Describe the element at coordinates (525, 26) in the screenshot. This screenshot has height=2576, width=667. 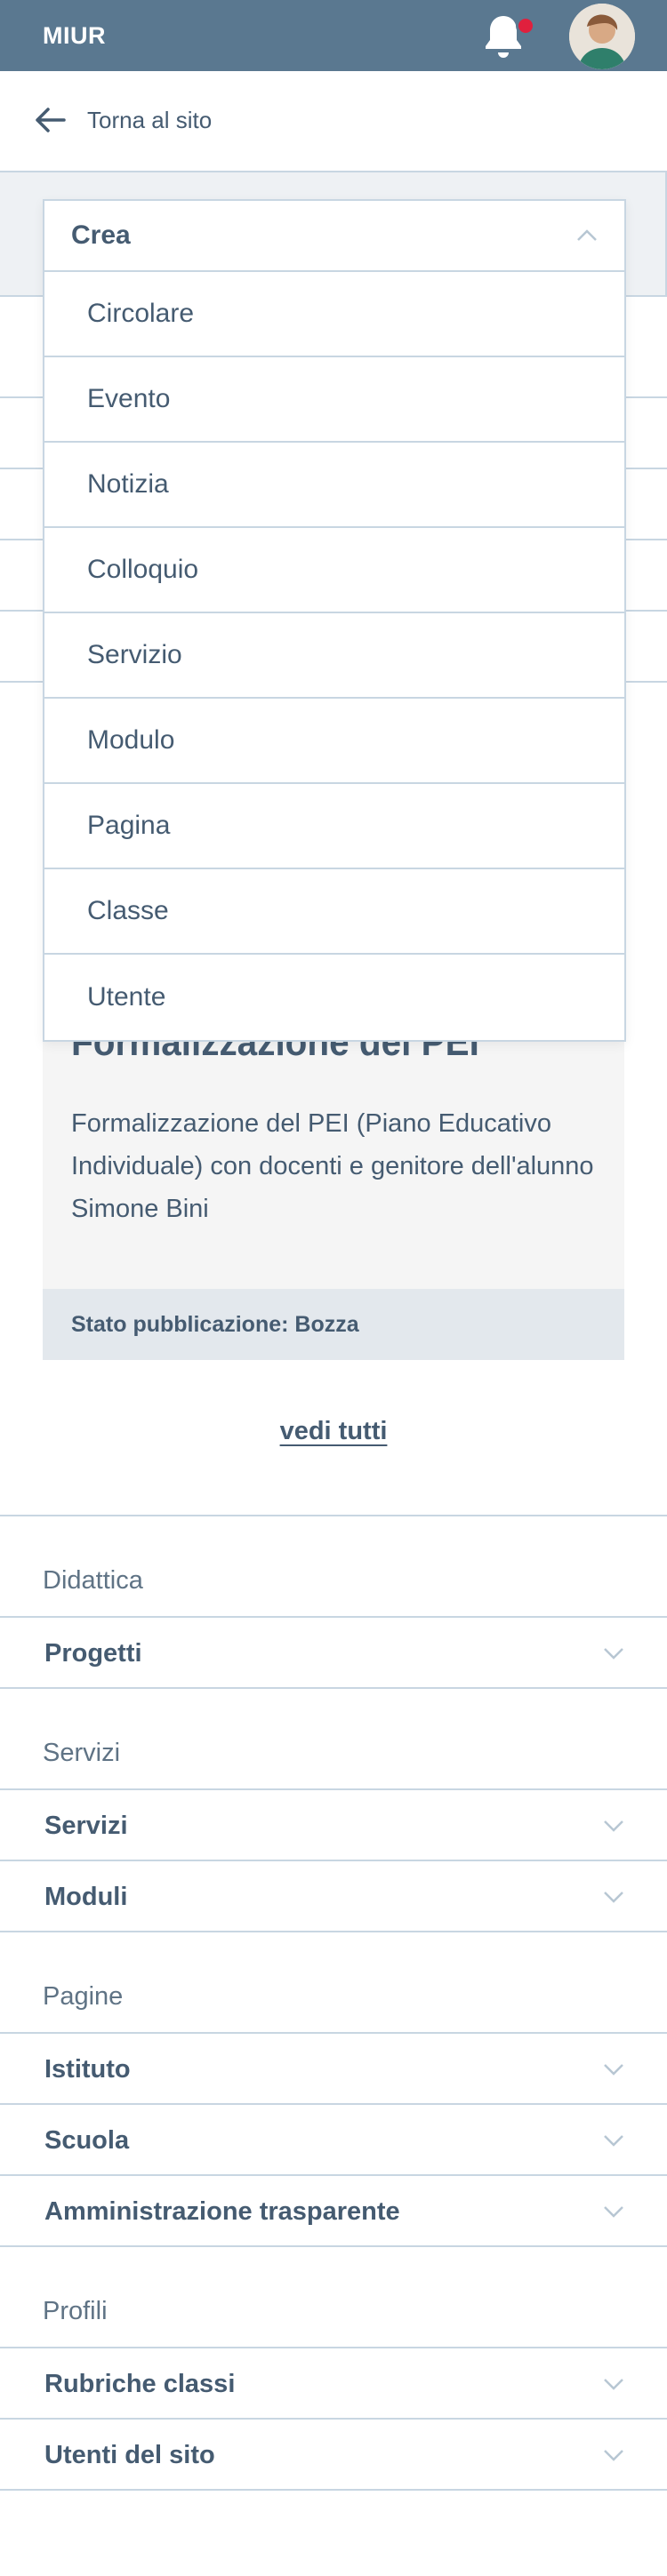
I see `notification-badge` at that location.